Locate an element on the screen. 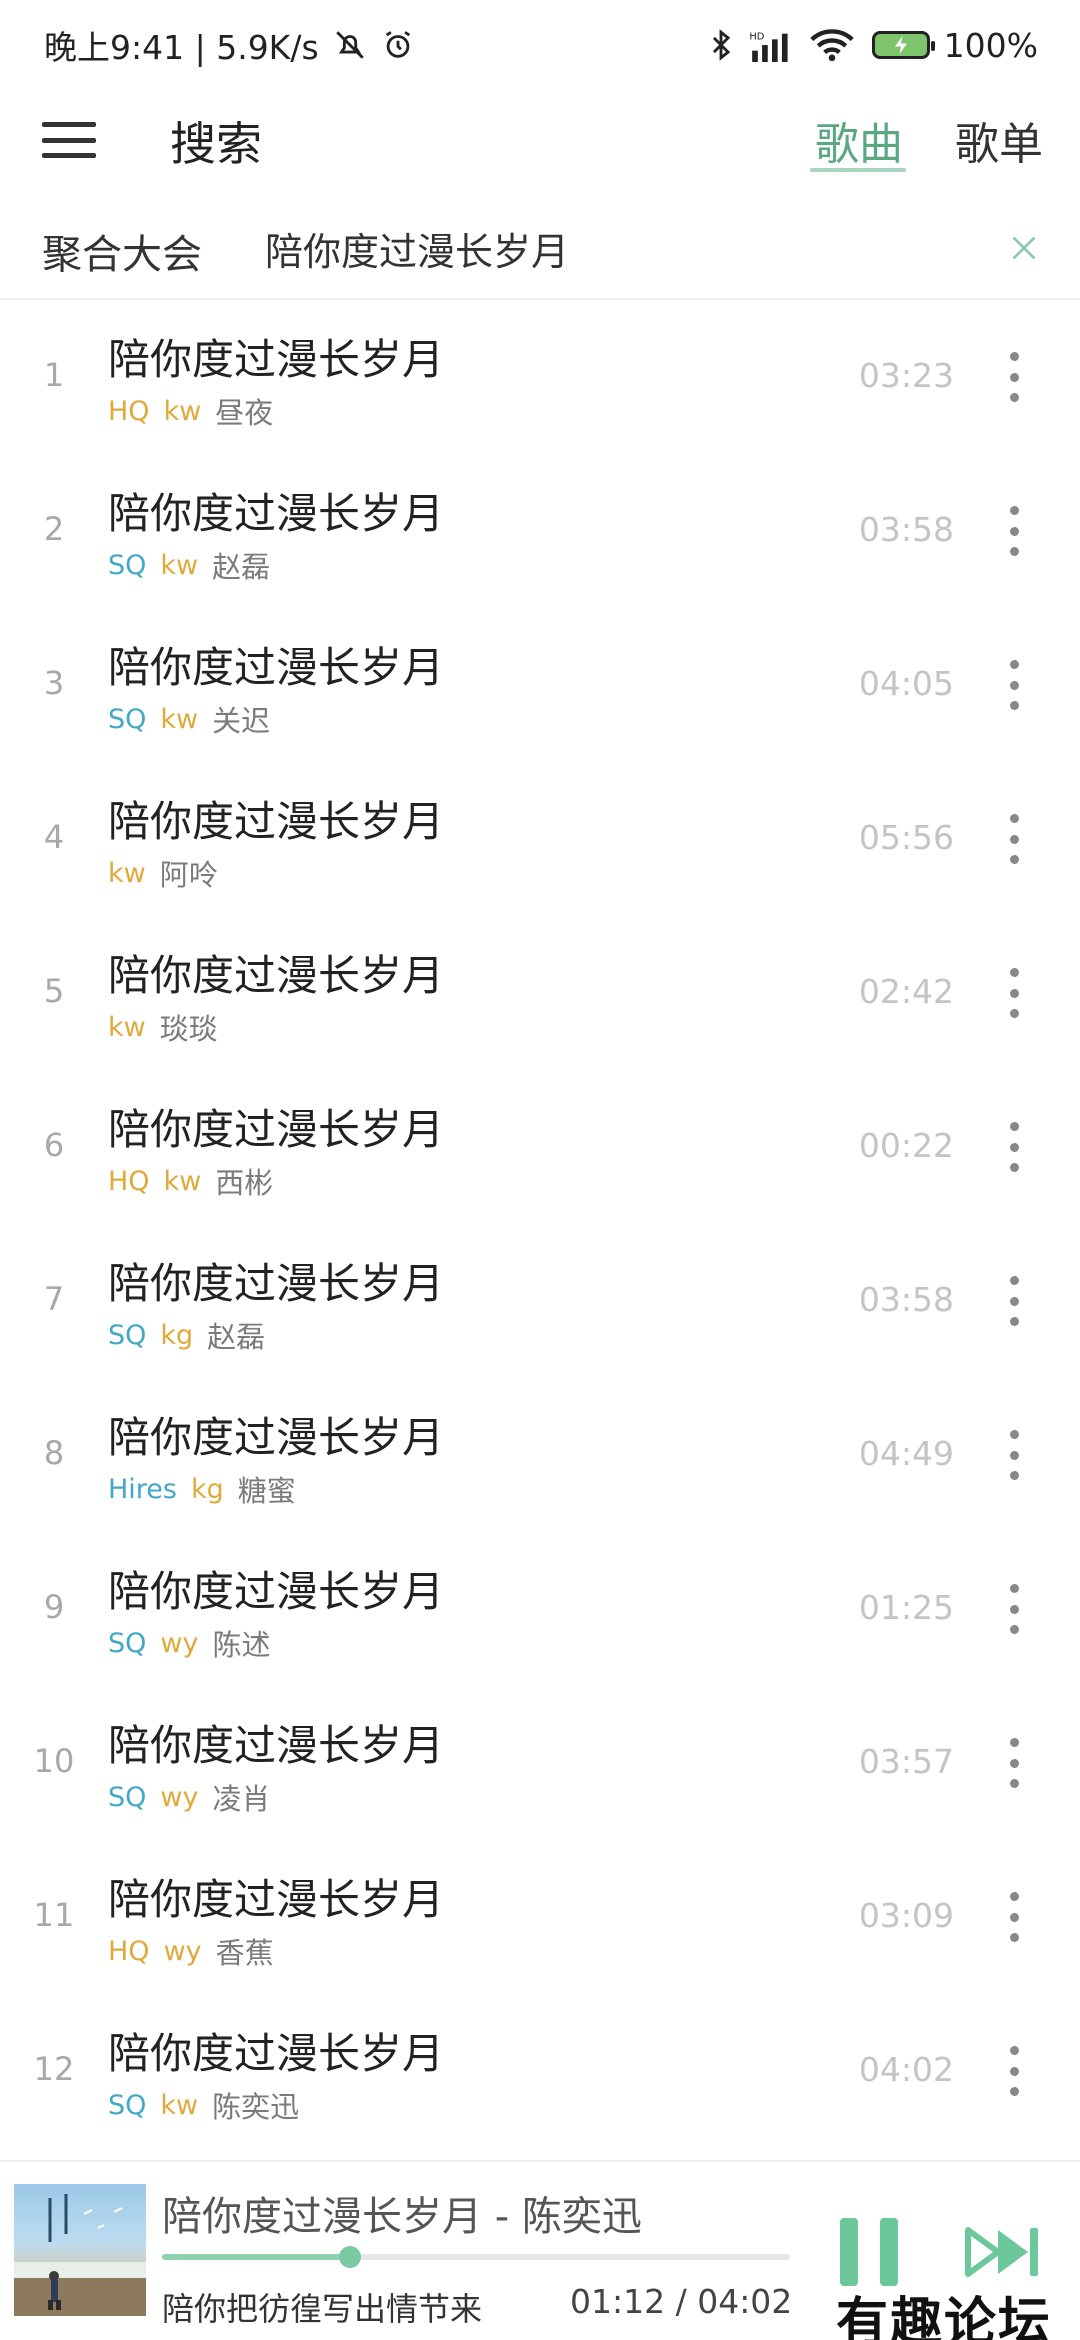 Image resolution: width=1080 pixels, height=2340 pixels. song-duration: 04:49 is located at coordinates (906, 1453).